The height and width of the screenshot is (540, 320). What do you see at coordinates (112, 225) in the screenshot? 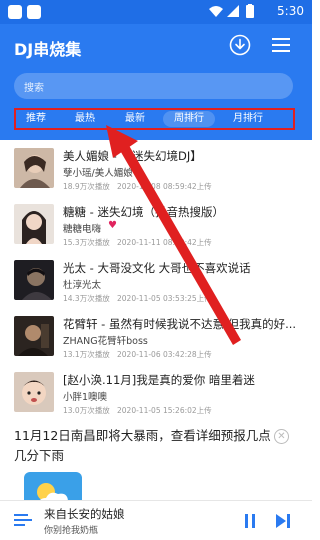
I see `lips-emoji-icon: ♥` at bounding box center [112, 225].